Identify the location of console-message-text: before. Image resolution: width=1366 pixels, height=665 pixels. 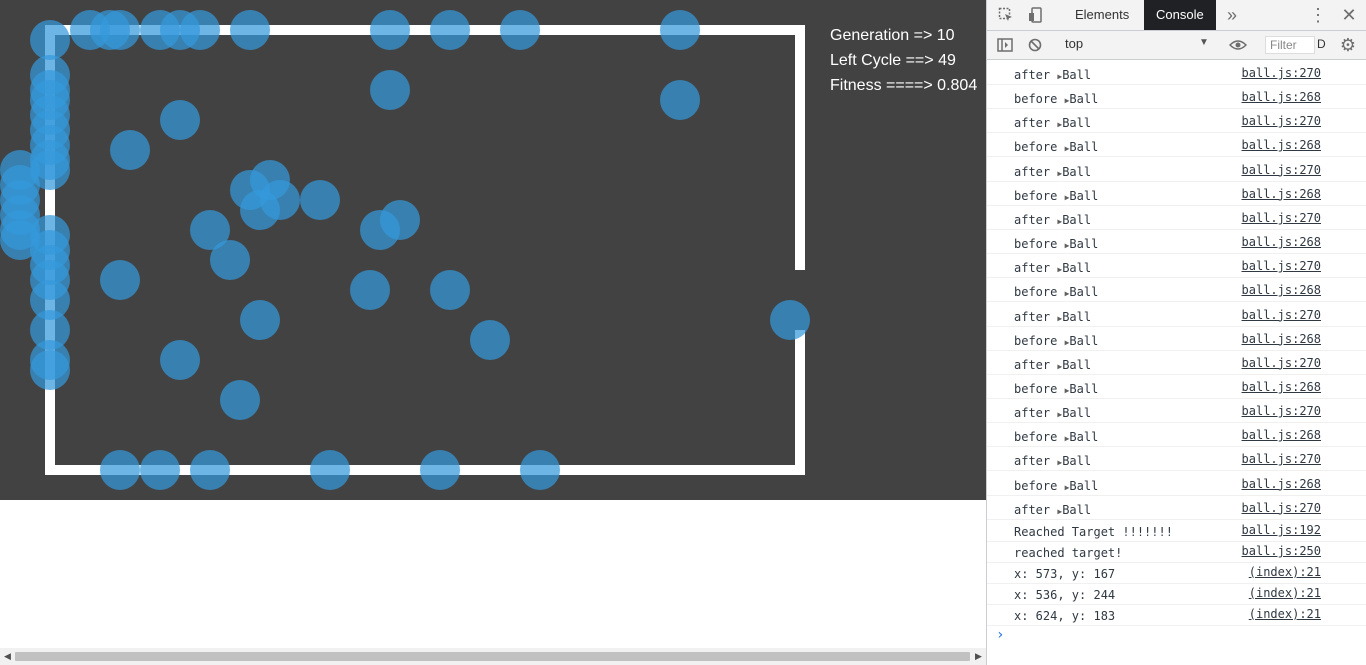
(1036, 99).